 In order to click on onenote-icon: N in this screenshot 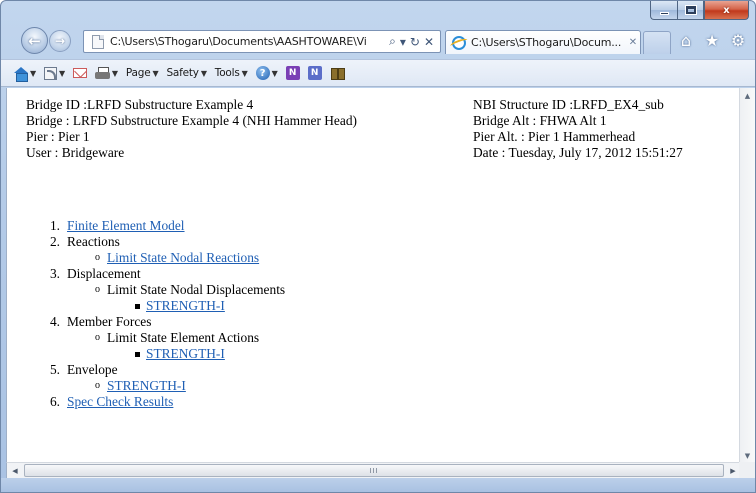, I will do `click(292, 73)`.